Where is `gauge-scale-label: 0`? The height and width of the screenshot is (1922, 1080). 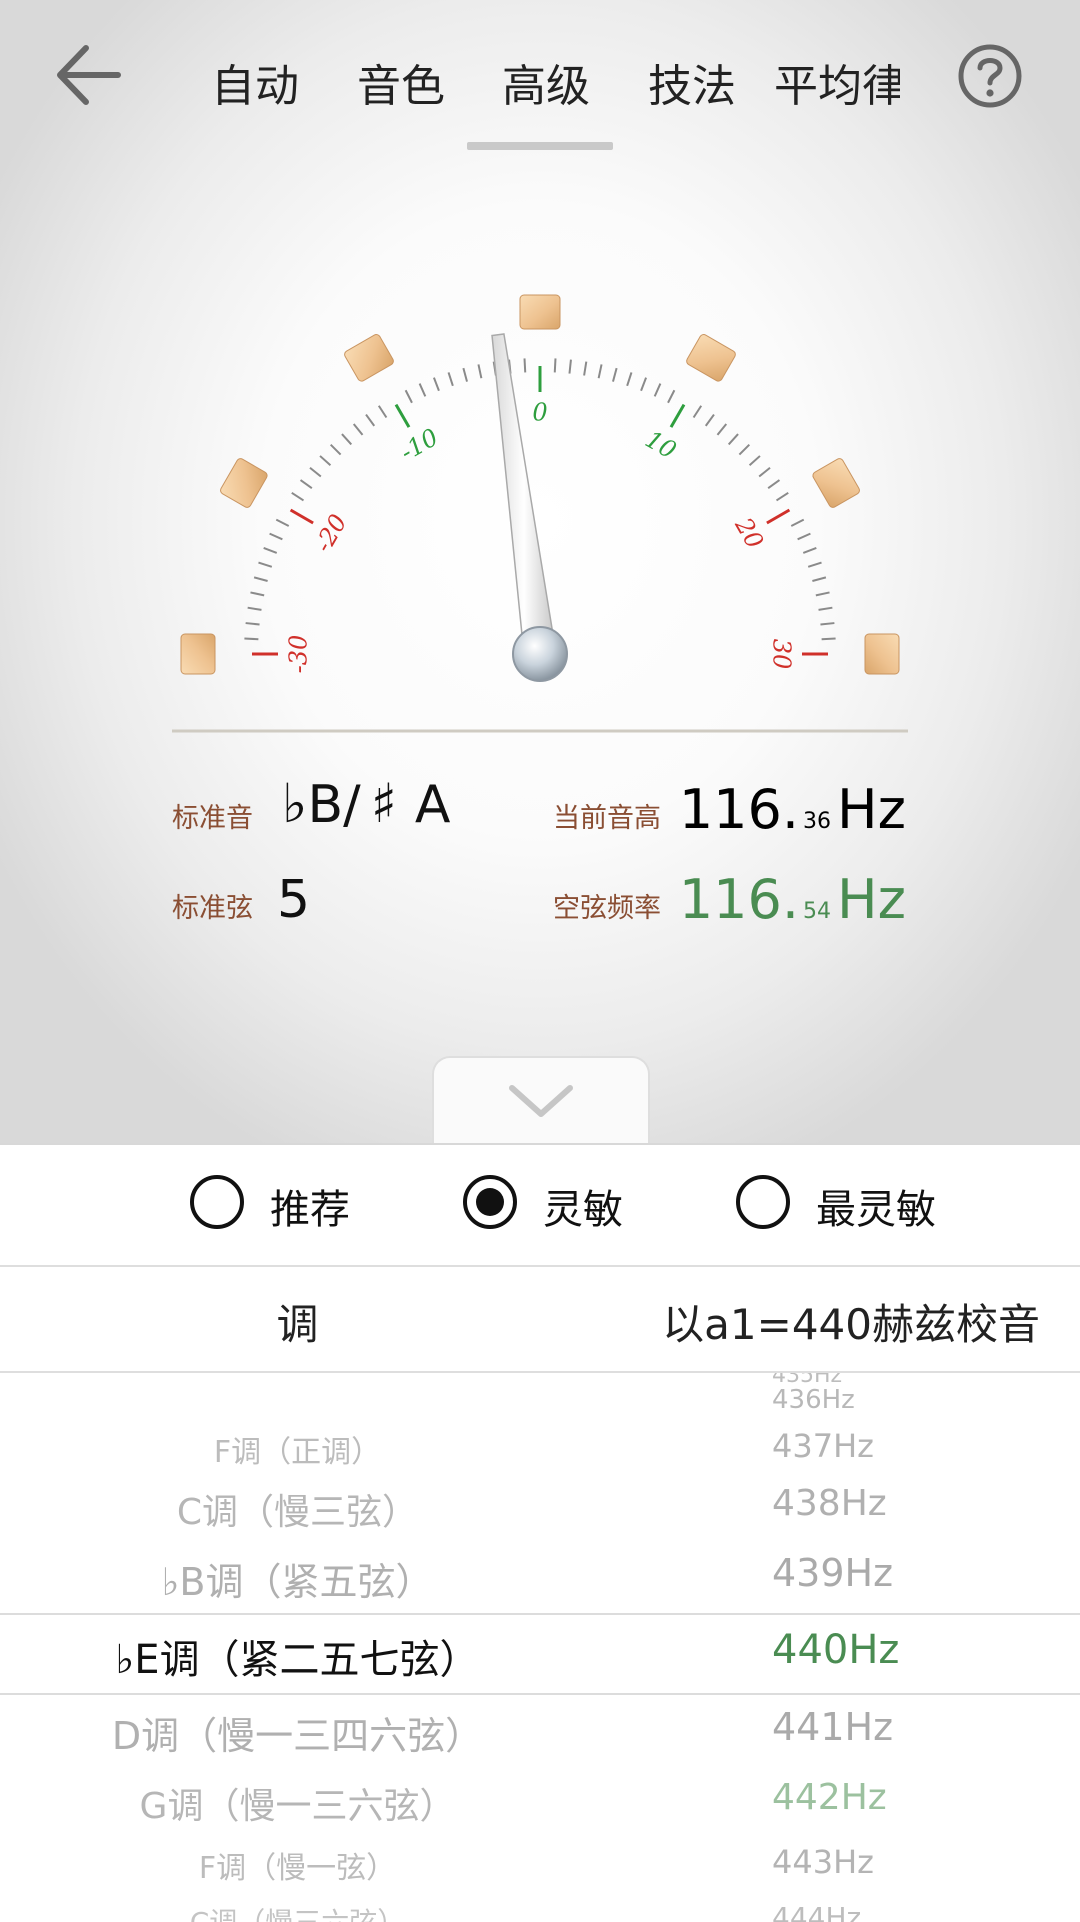 gauge-scale-label: 0 is located at coordinates (539, 413).